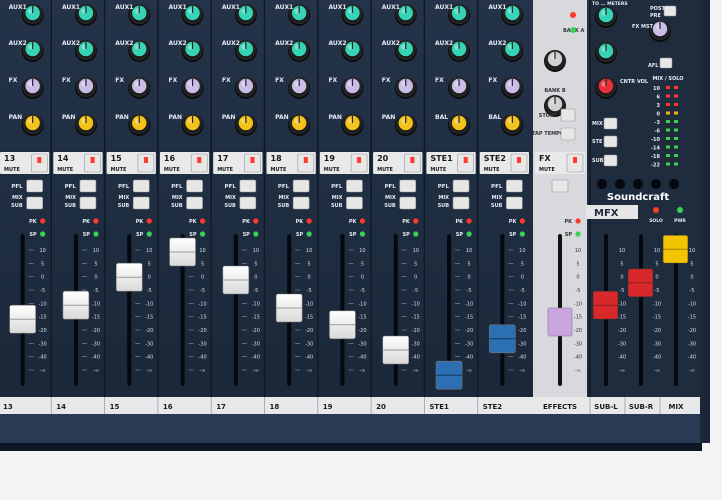 Image resolution: width=722 pixels, height=500 pixels. Describe the element at coordinates (494, 117) in the screenshot. I see `knob-label: BAL` at that location.